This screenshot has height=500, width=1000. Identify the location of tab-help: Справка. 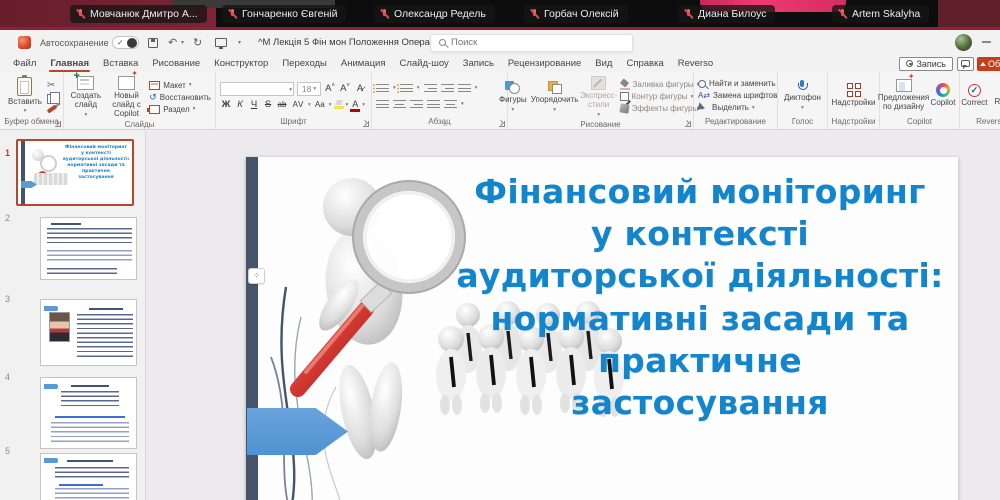
(644, 63).